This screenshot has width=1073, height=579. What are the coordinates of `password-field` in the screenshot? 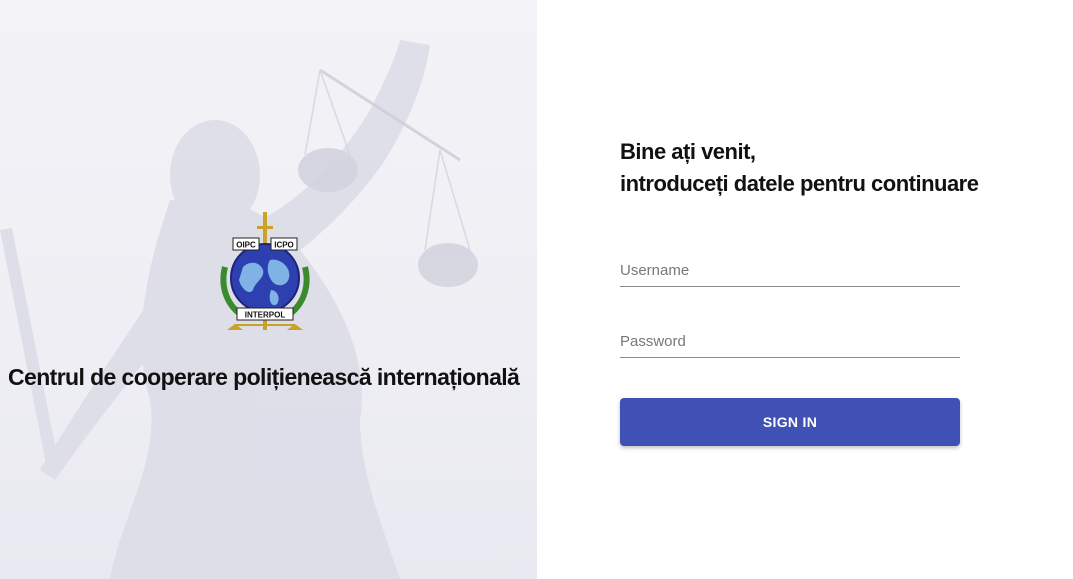 It's located at (790, 341).